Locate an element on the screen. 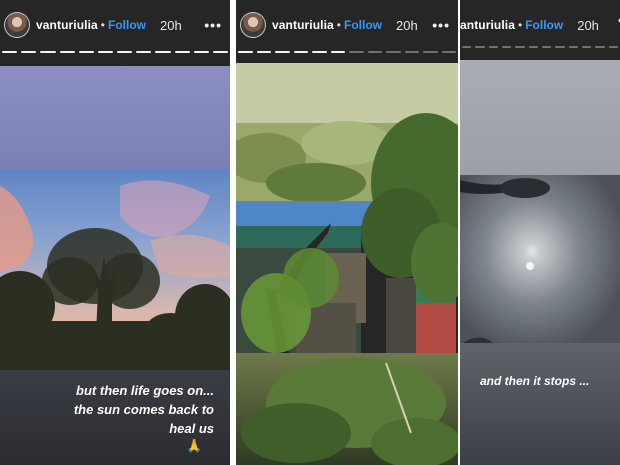  praying-hands-icon: 🙏 is located at coordinates (194, 445).